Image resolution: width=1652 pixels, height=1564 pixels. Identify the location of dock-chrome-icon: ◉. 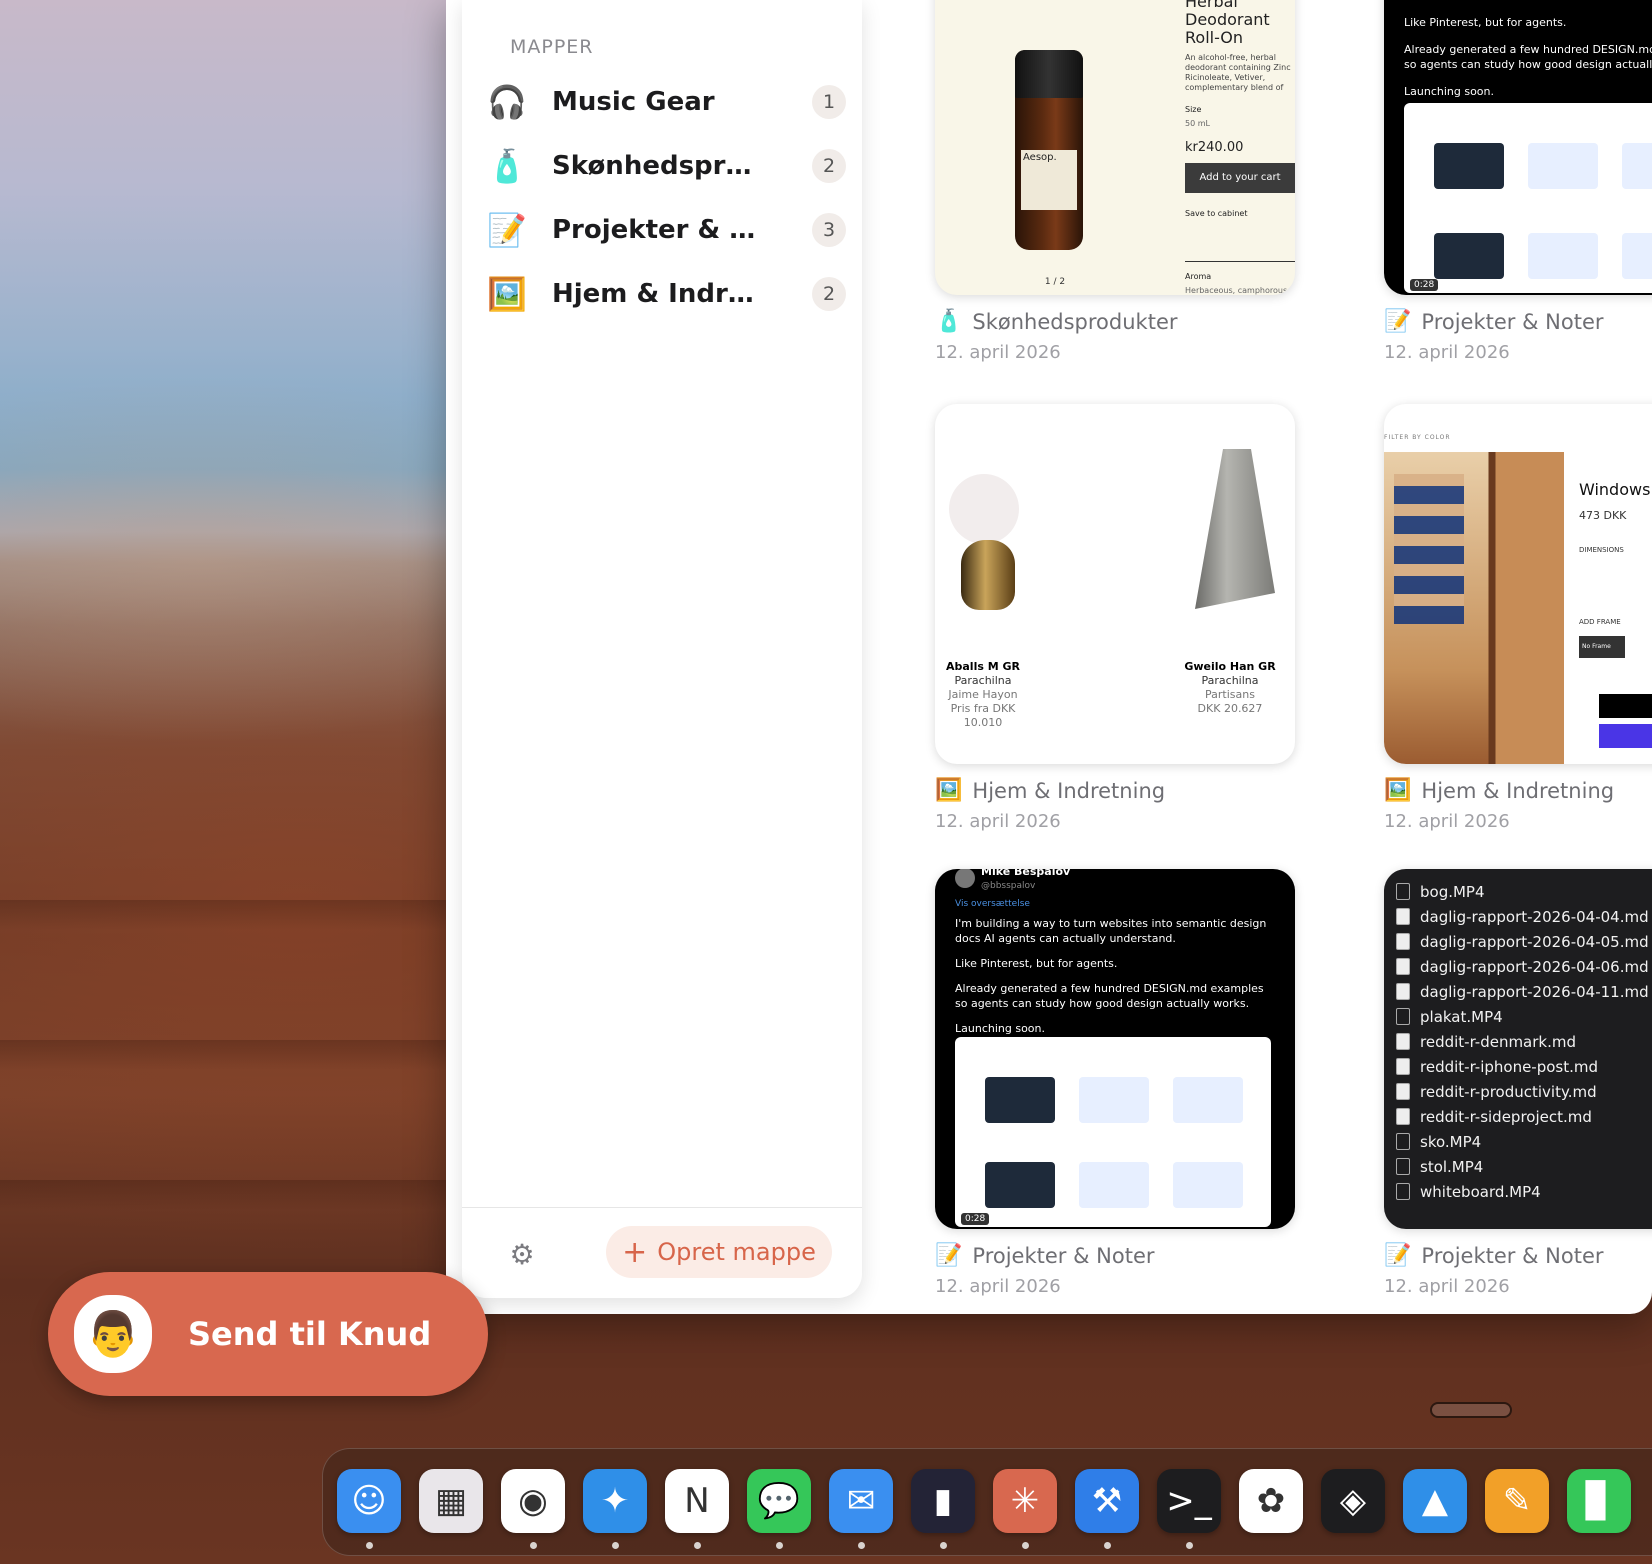
(533, 1501).